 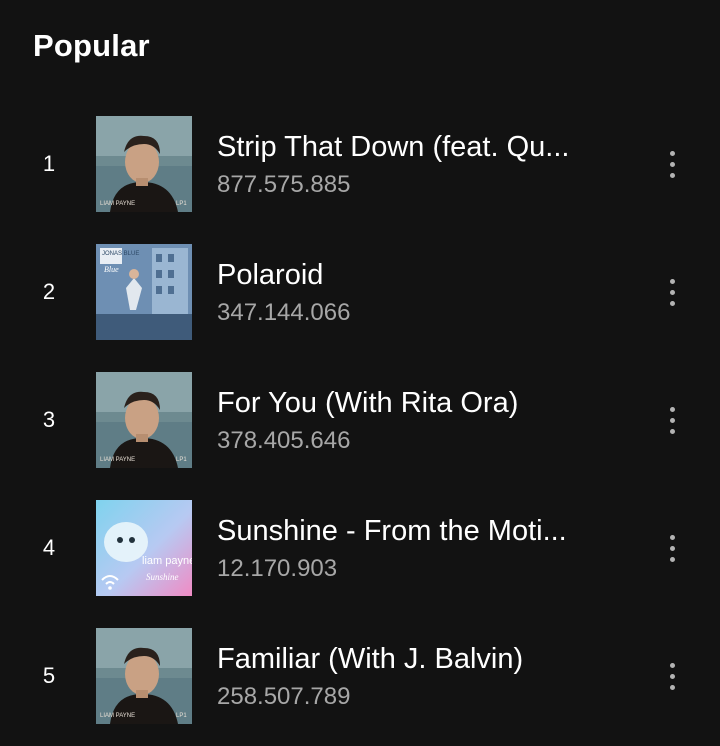 I want to click on track-title: Polaroid, so click(x=270, y=275).